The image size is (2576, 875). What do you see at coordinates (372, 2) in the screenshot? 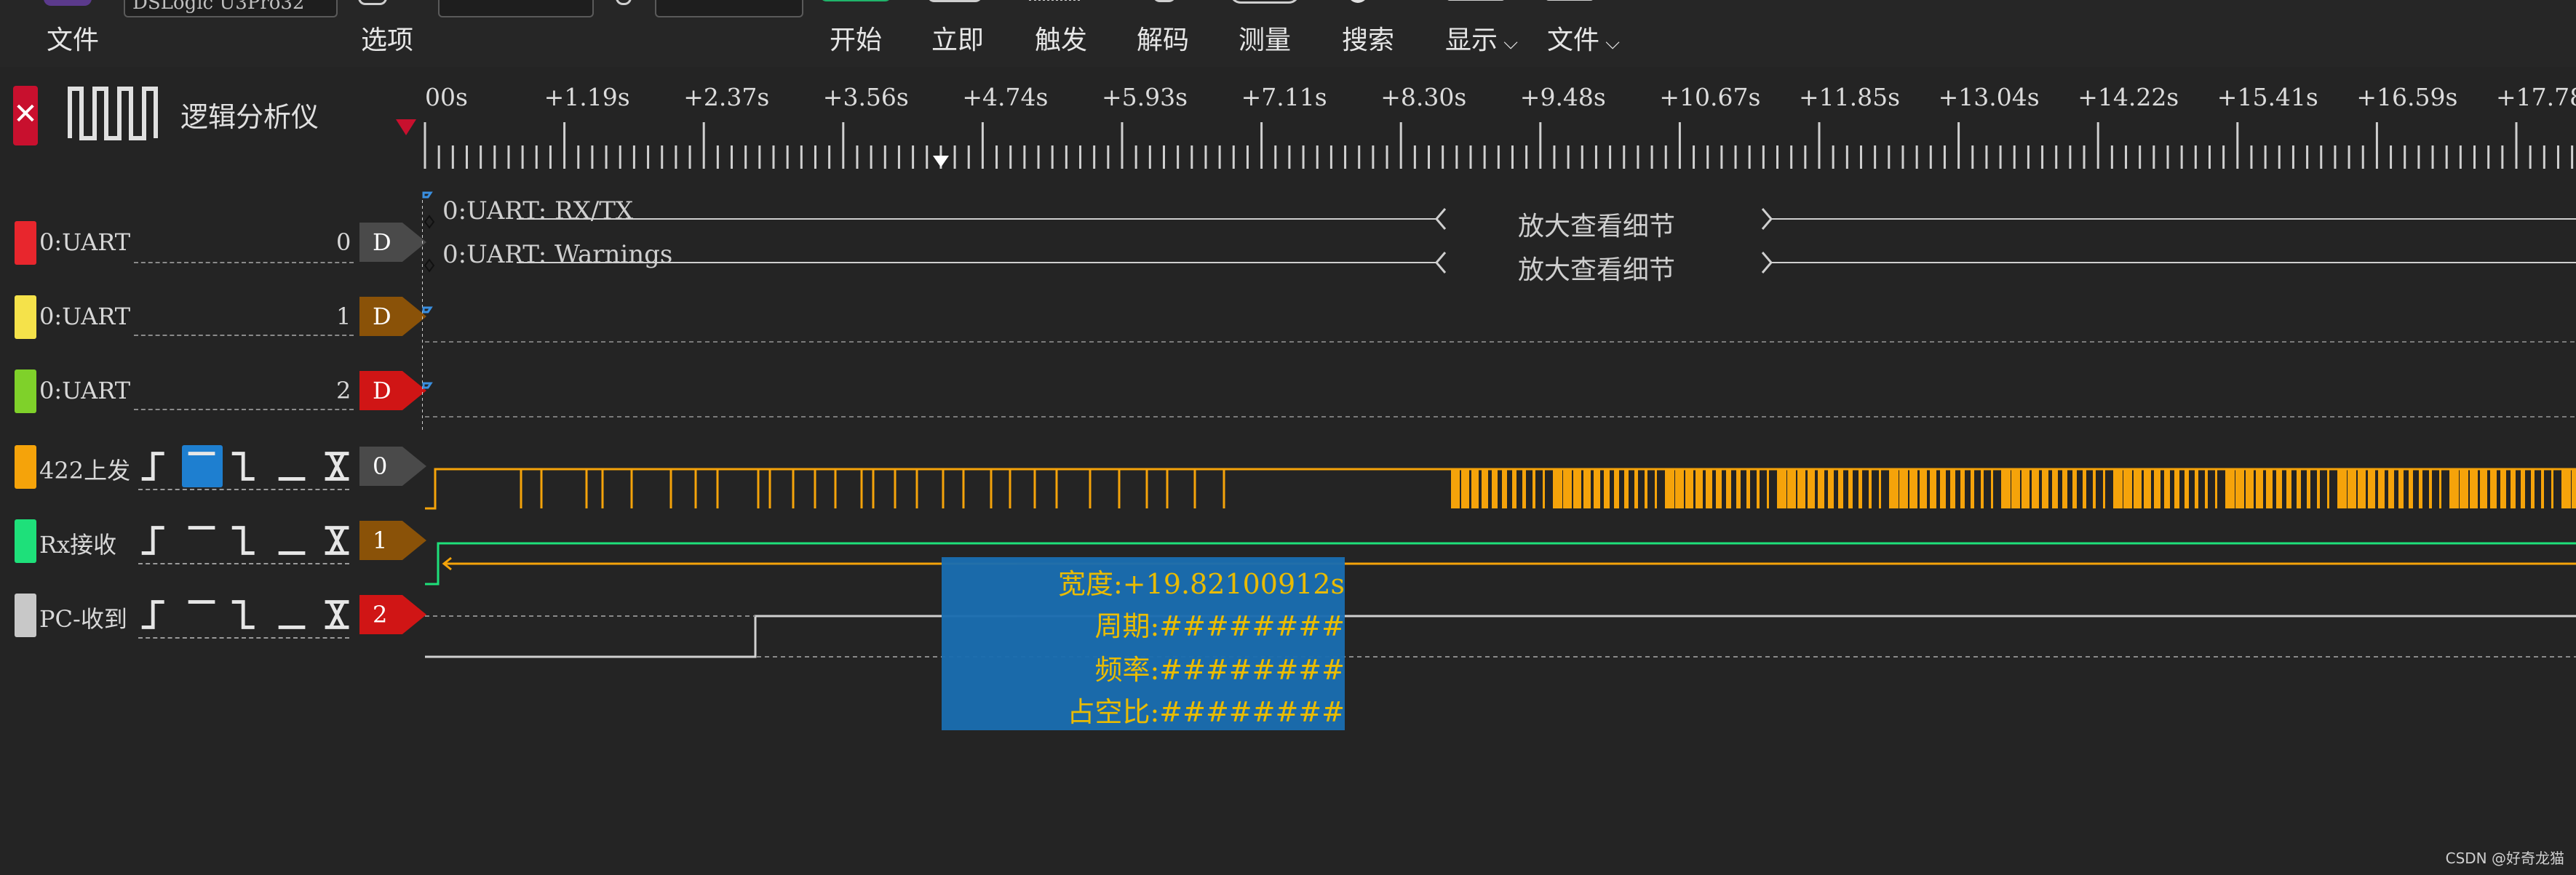
I see `options-icon` at bounding box center [372, 2].